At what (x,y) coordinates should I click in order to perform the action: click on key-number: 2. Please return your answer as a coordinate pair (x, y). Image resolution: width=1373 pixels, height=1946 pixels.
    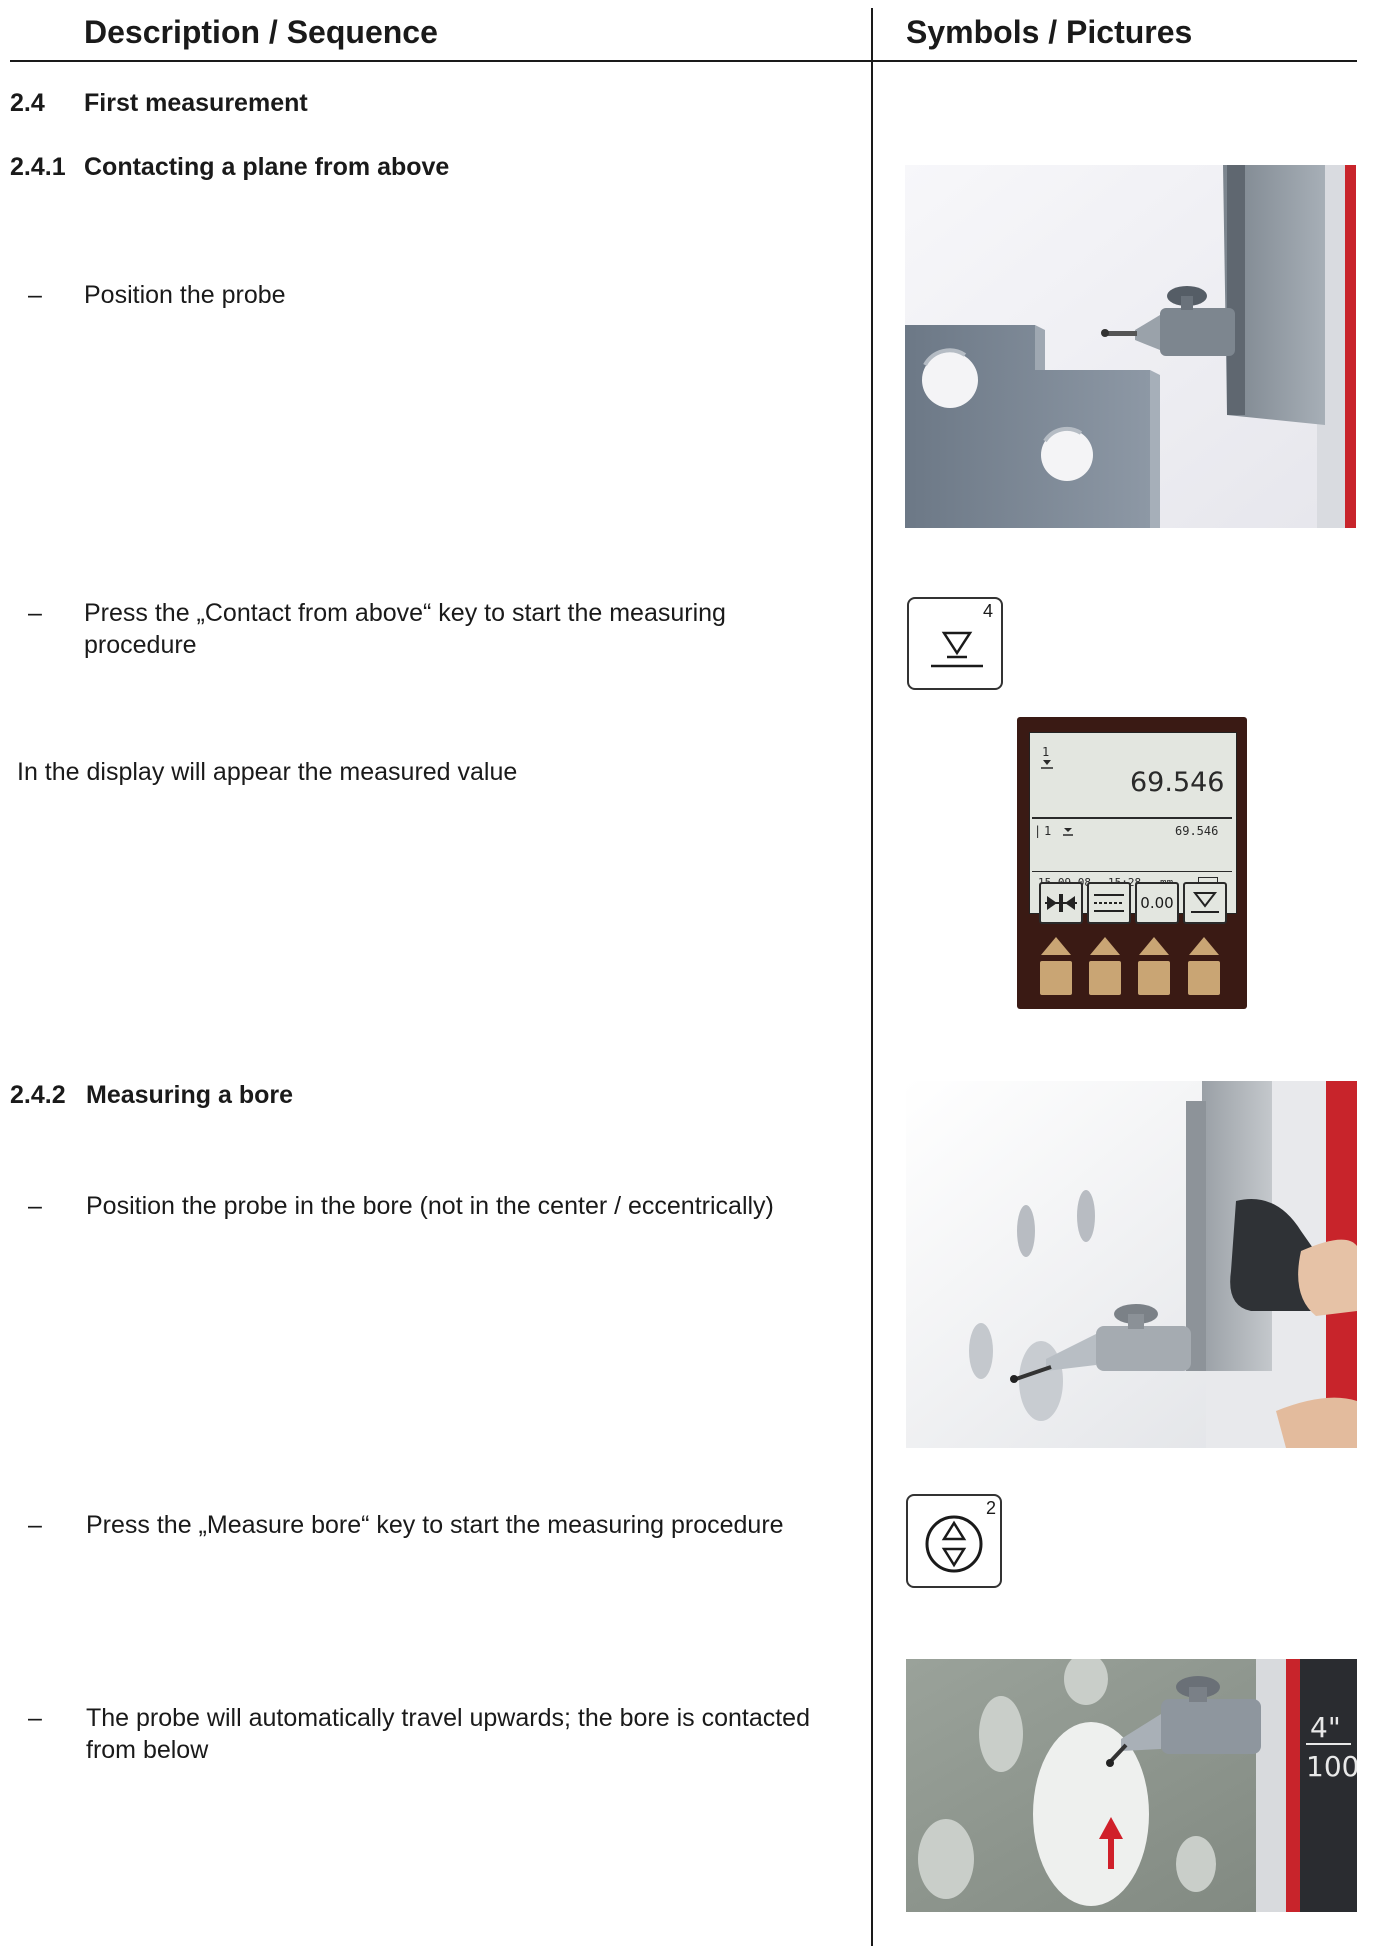
    Looking at the image, I should click on (990, 1508).